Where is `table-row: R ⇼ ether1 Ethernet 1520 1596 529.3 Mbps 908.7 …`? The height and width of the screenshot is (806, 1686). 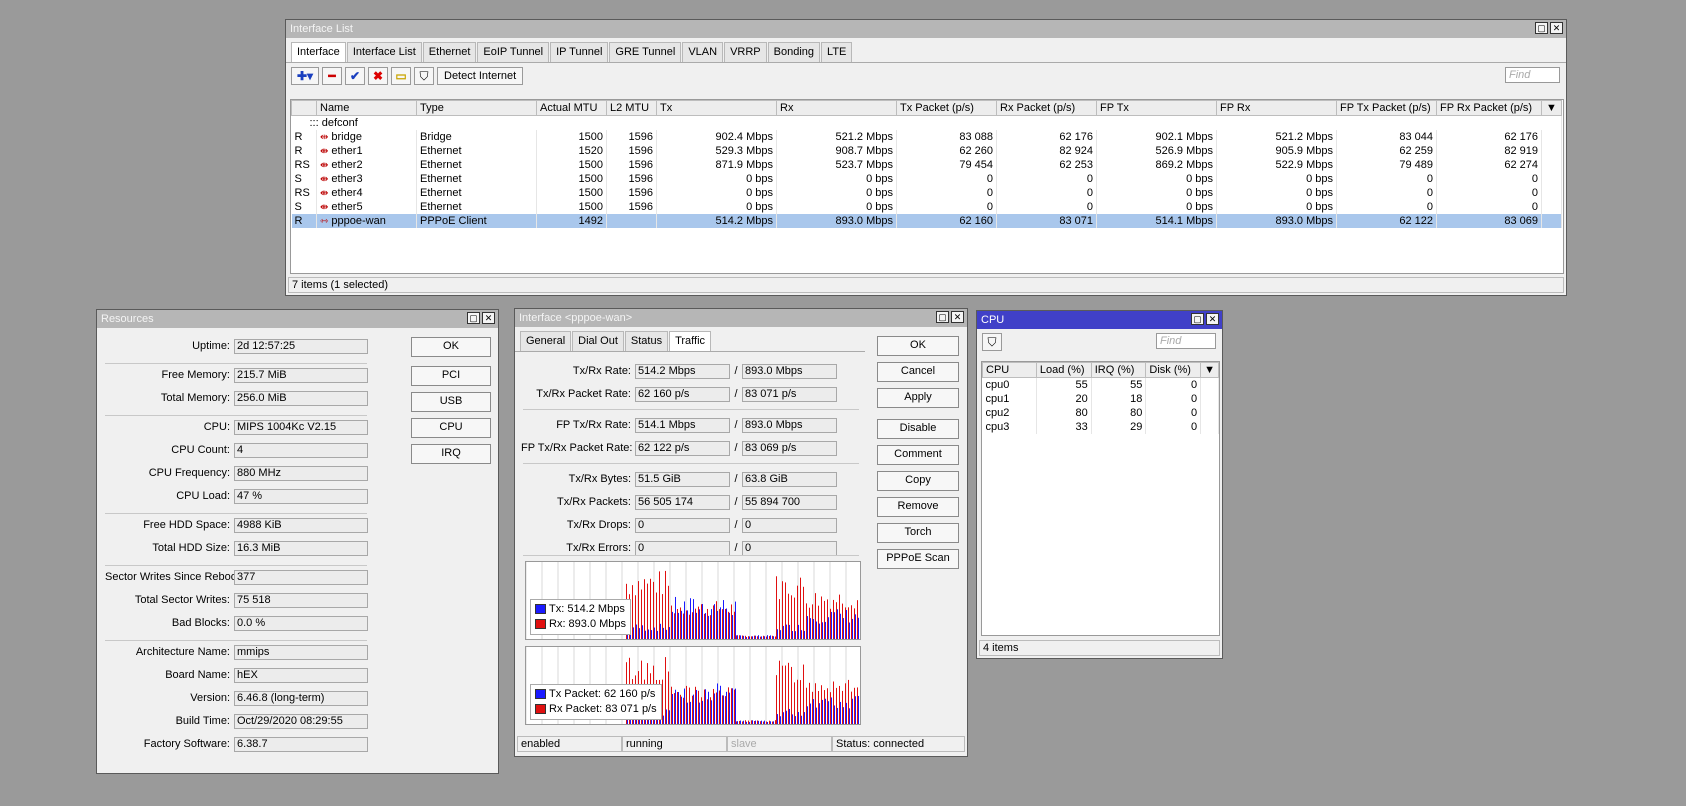 table-row: R ⇼ ether1 Ethernet 1520 1596 529.3 Mbps 908.7 … is located at coordinates (926, 151).